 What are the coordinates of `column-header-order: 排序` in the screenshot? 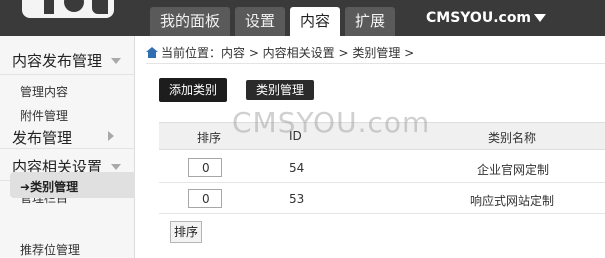 It's located at (209, 138).